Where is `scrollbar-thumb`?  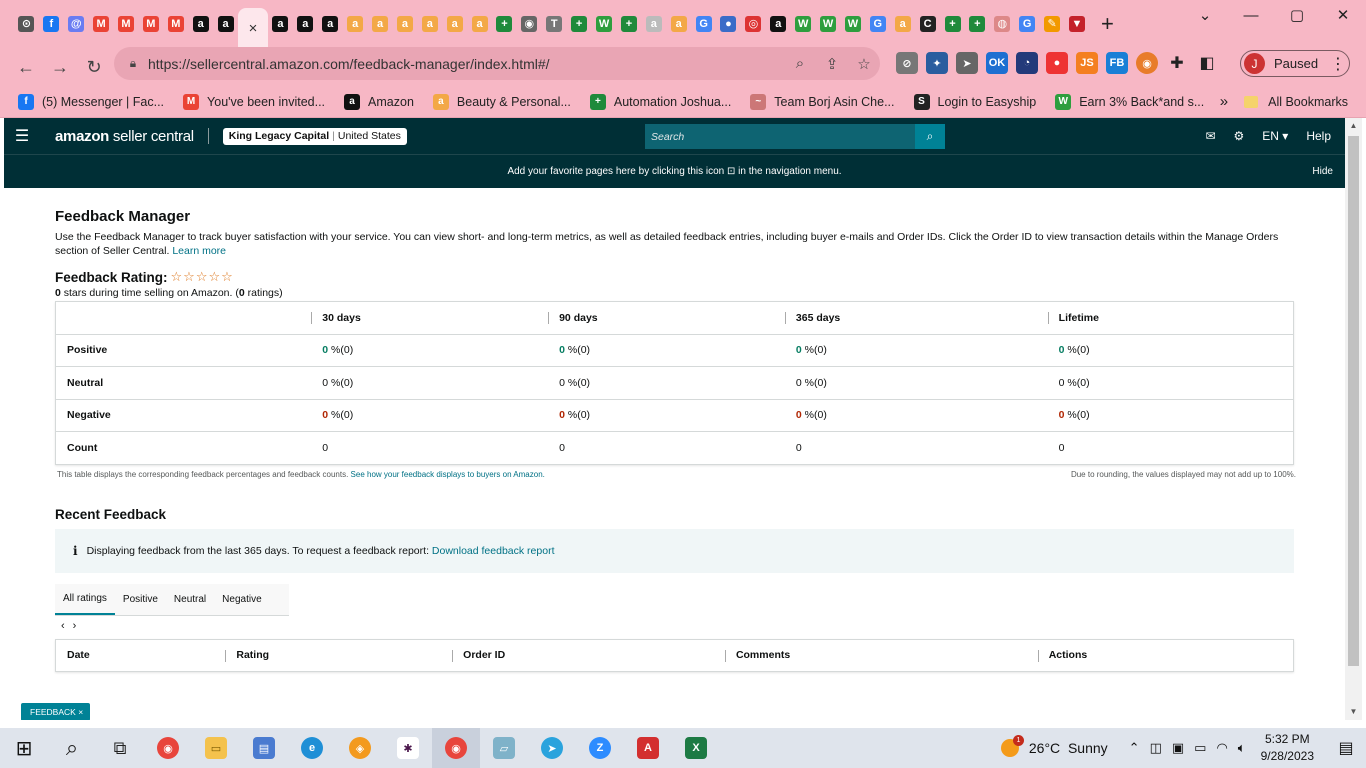
scrollbar-thumb is located at coordinates (1353, 401).